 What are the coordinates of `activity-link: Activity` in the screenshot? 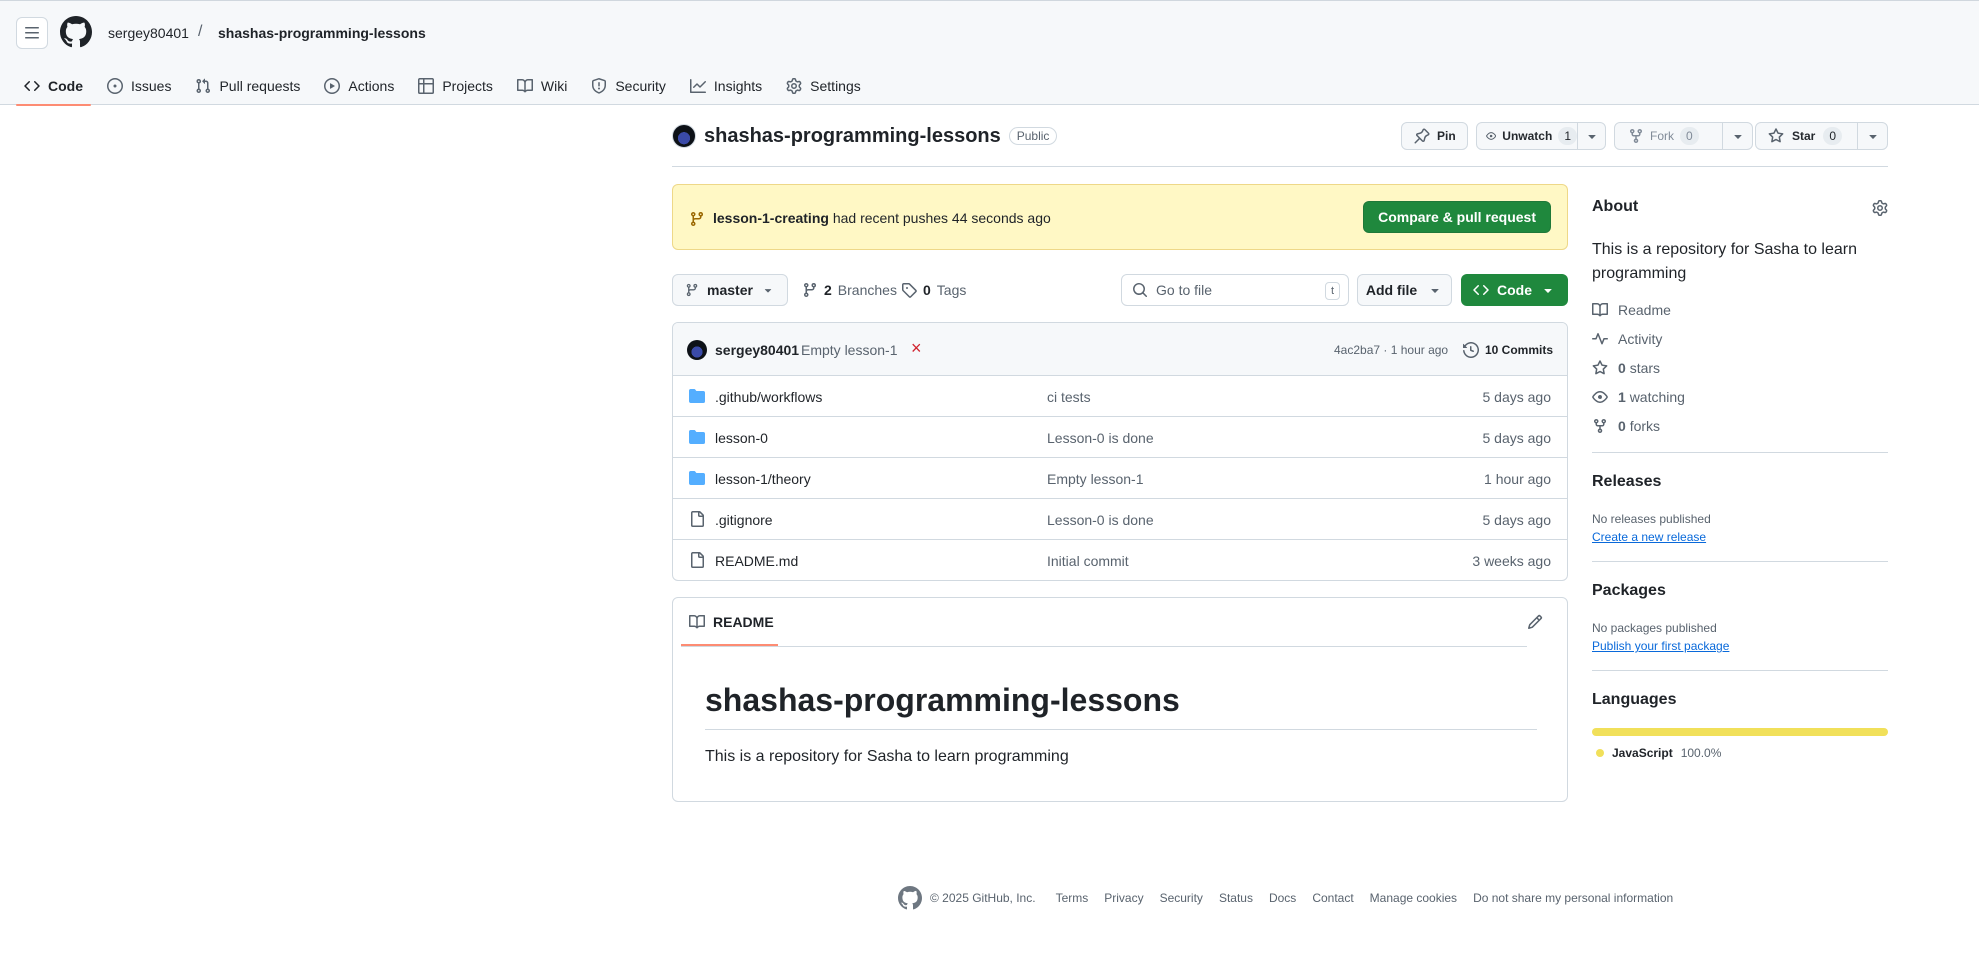 It's located at (1627, 339).